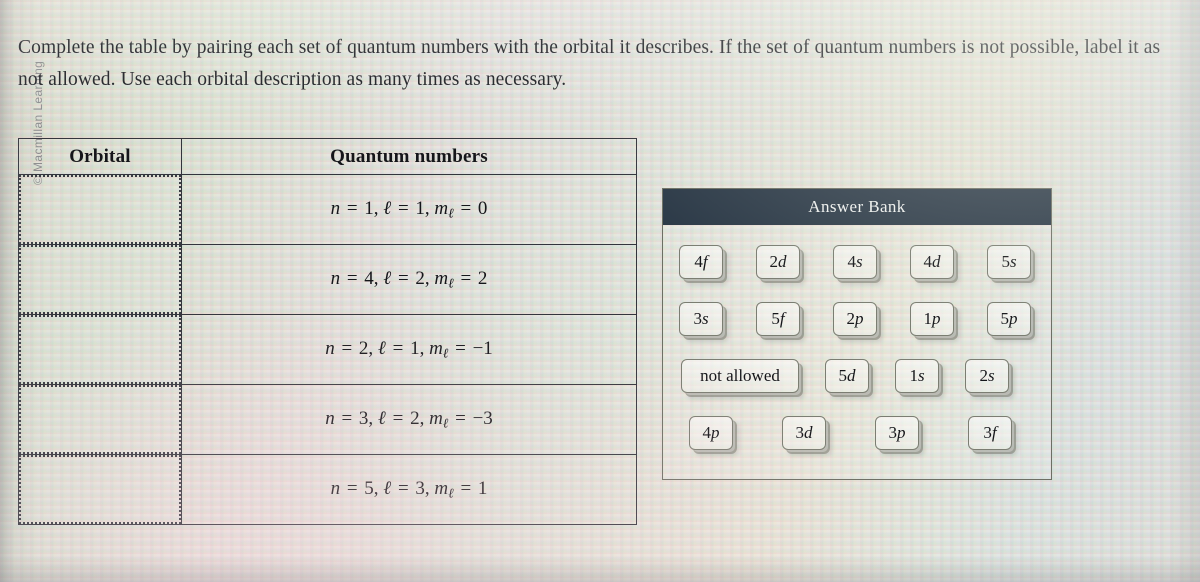 This screenshot has width=1200, height=582. Describe the element at coordinates (409, 156) in the screenshot. I see `column-header-quantum-numbers: Quantum numbers` at that location.